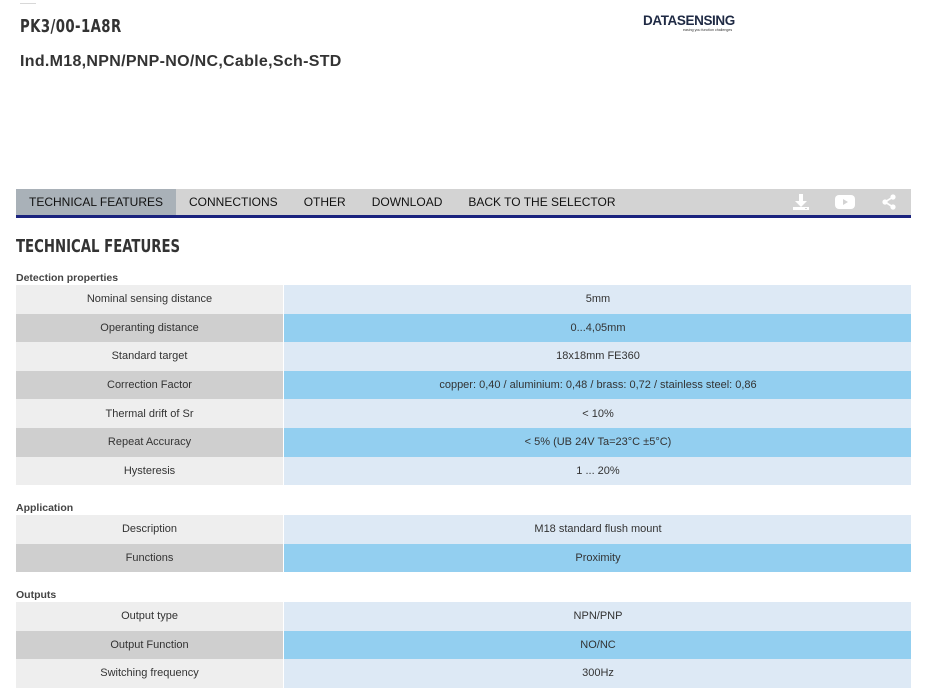 This screenshot has height=697, width=951. Describe the element at coordinates (597, 673) in the screenshot. I see `row-value: 300Hz` at that location.